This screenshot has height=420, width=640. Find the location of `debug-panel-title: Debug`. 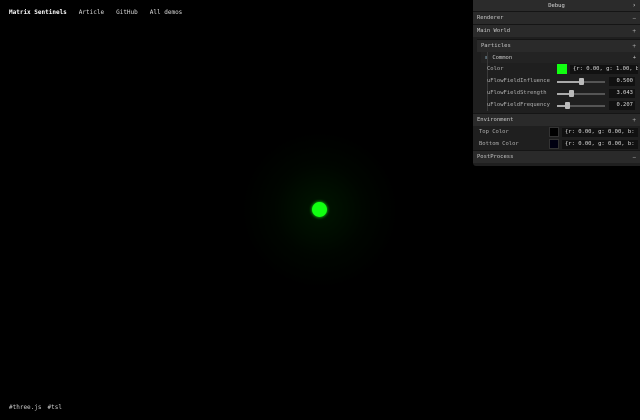

debug-panel-title: Debug is located at coordinates (556, 5).